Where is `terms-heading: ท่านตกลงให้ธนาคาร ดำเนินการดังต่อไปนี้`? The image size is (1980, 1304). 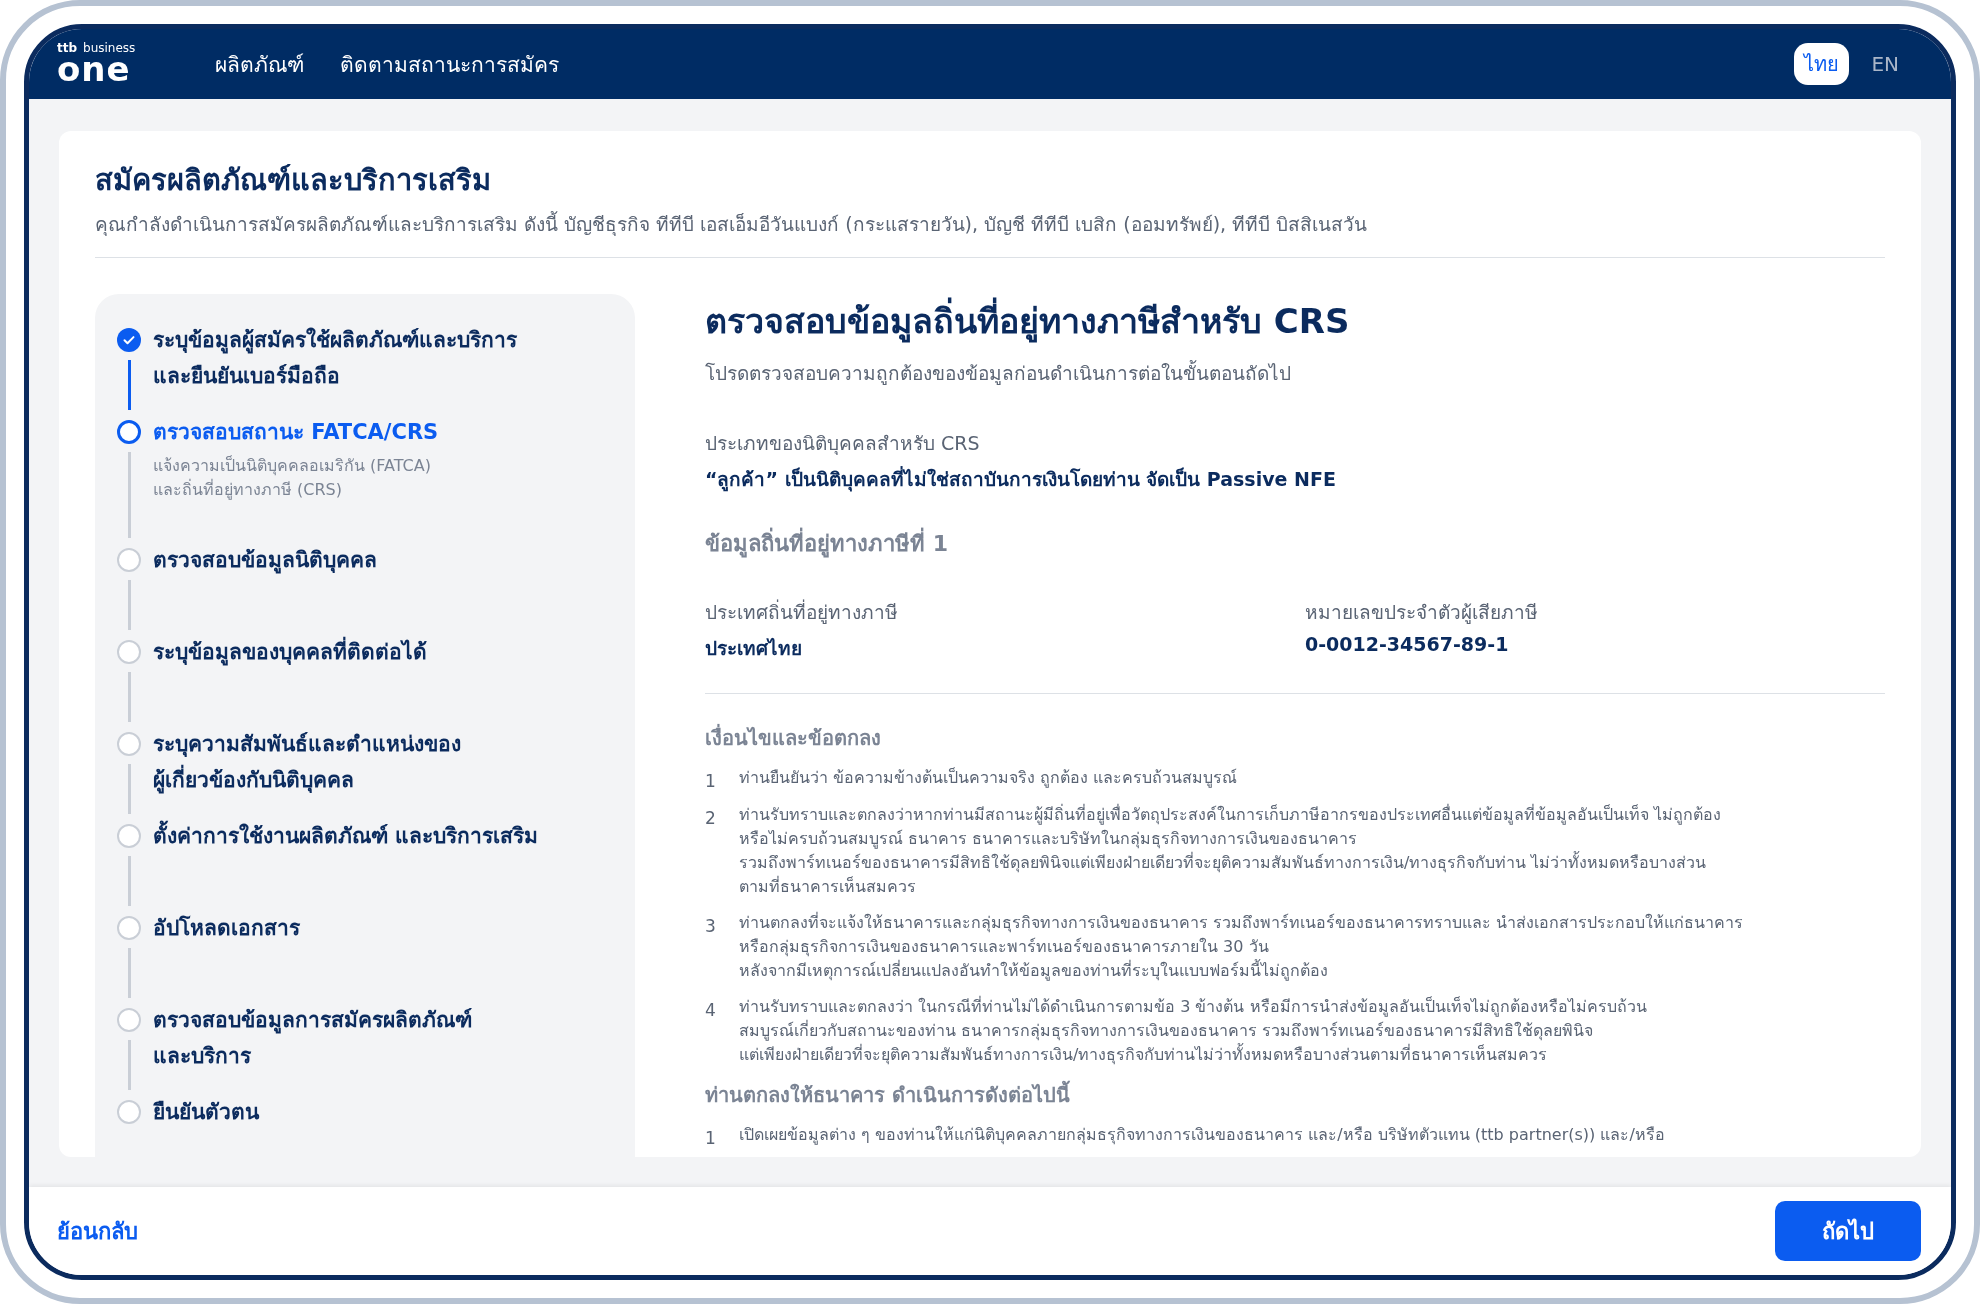 terms-heading: ท่านตกลงให้ธนาคาร ดำเนินการดังต่อไปนี้ is located at coordinates (1295, 1095).